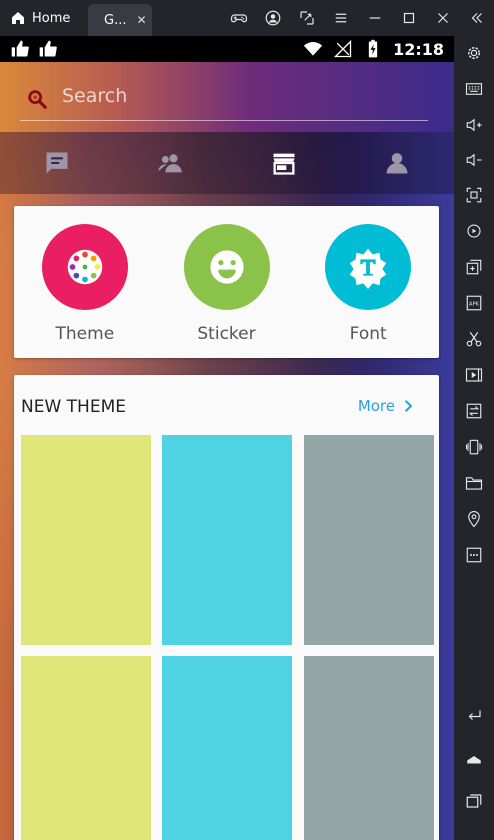 Image resolution: width=494 pixels, height=840 pixels. Describe the element at coordinates (474, 53) in the screenshot. I see `settings-gear-icon` at that location.